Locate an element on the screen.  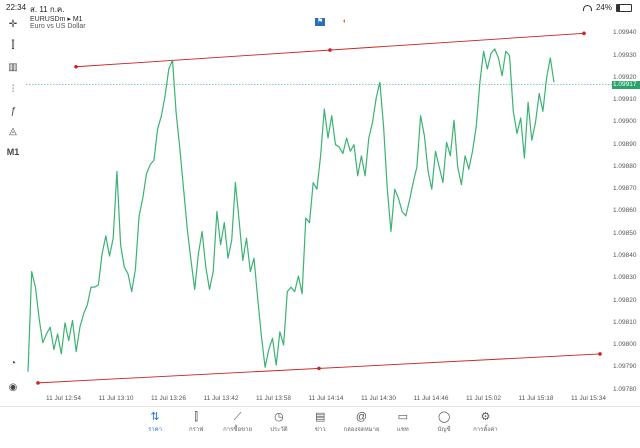
tab-chat: ▭ แชท is located at coordinates (403, 422).